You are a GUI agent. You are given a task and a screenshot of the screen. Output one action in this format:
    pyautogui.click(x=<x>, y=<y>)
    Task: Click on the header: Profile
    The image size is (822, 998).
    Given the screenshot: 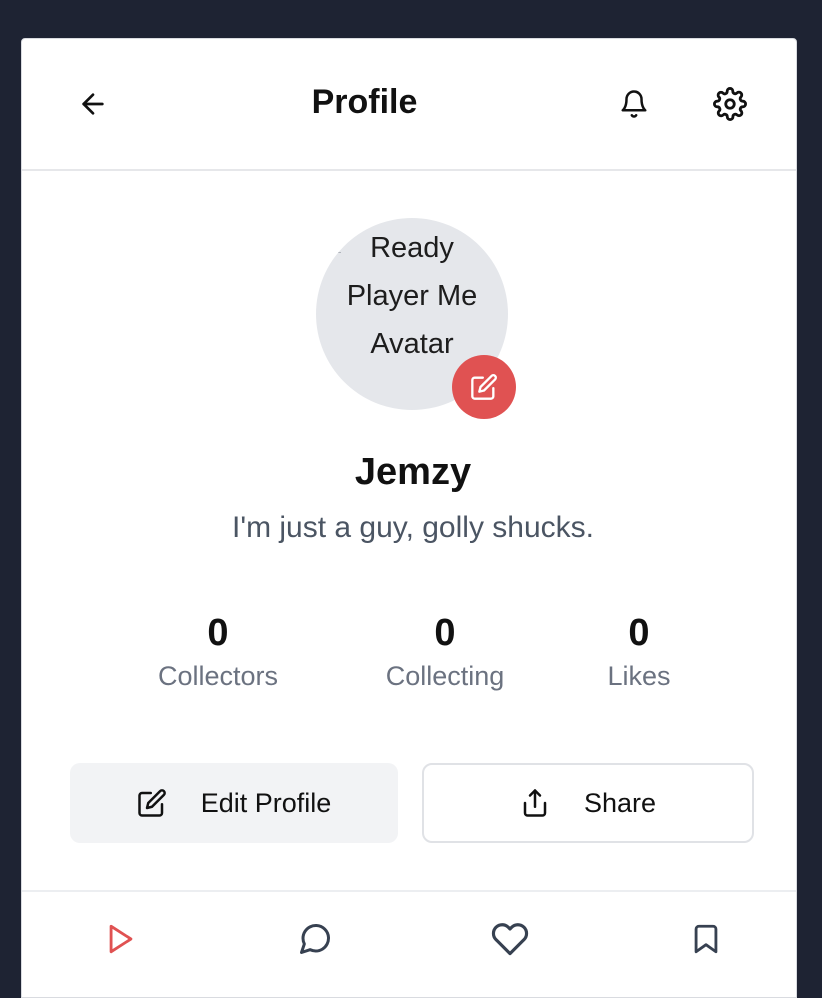 What is the action you would take?
    pyautogui.click(x=409, y=105)
    